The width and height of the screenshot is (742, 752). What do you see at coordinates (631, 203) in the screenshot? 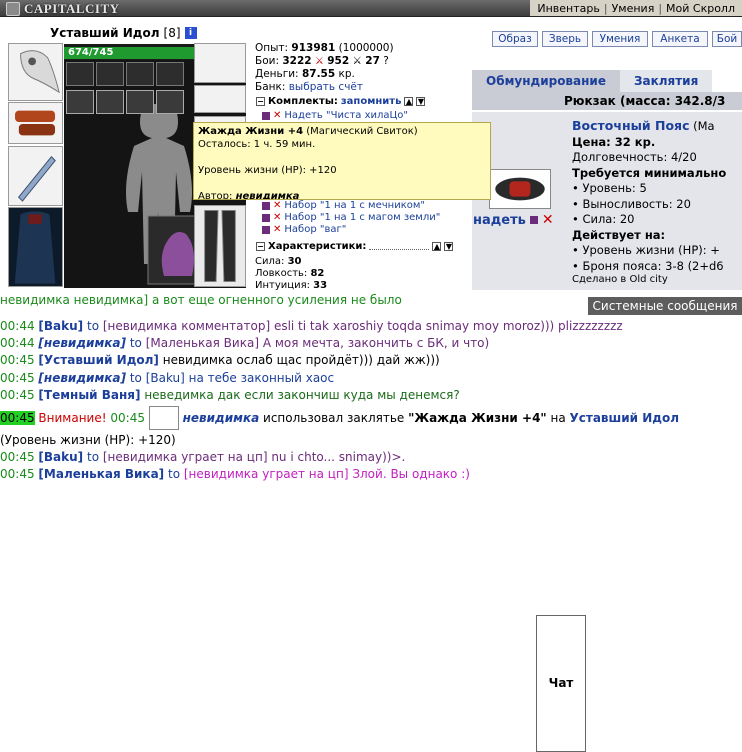
I see `item-req: • Выносливость: 20` at bounding box center [631, 203].